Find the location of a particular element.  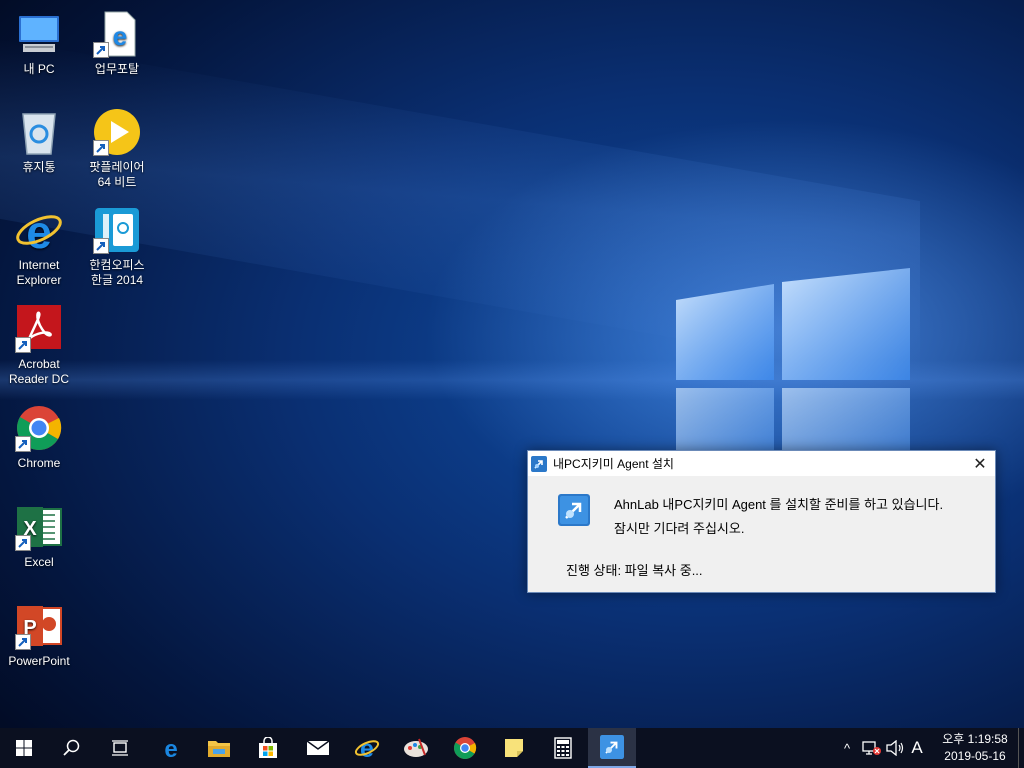

folder-icon is located at coordinates (219, 749).